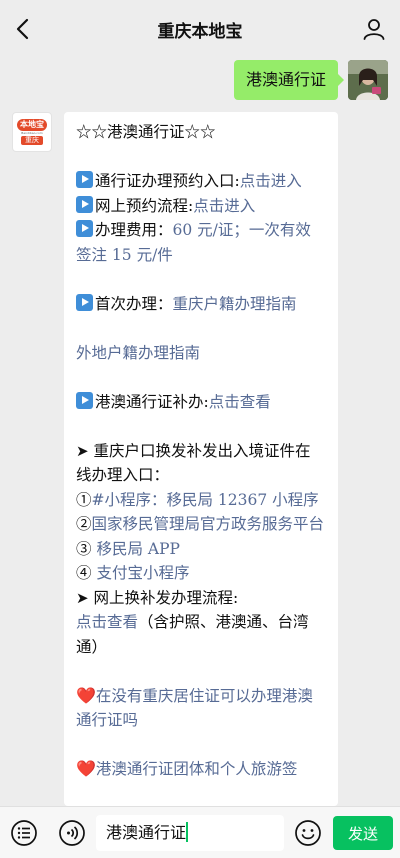 Image resolution: width=400 pixels, height=858 pixels. I want to click on section1-title: ➤ 重庆户口换发补发出入境证件在线办理入口：, so click(193, 463).